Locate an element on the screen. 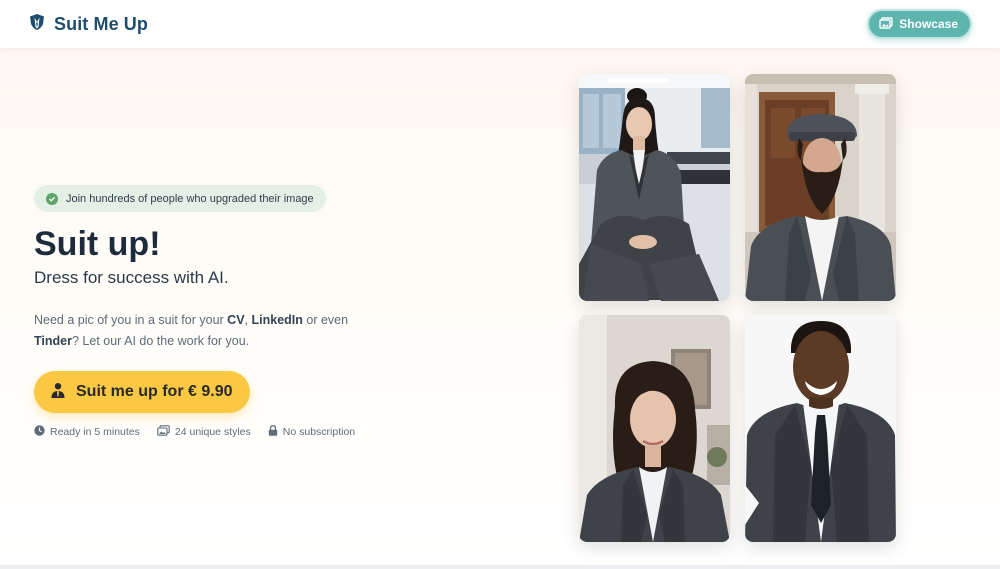 Image resolution: width=1000 pixels, height=569 pixels. page-bottom-divider is located at coordinates (500, 567).